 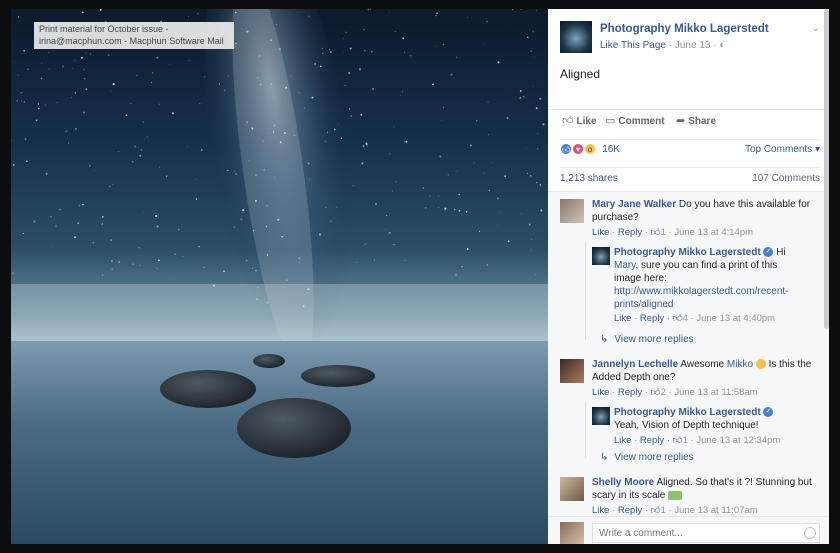 I want to click on reply-meta: Like · Reply · 👍︎1 · June 13 at 12:34pm, so click(x=697, y=440).